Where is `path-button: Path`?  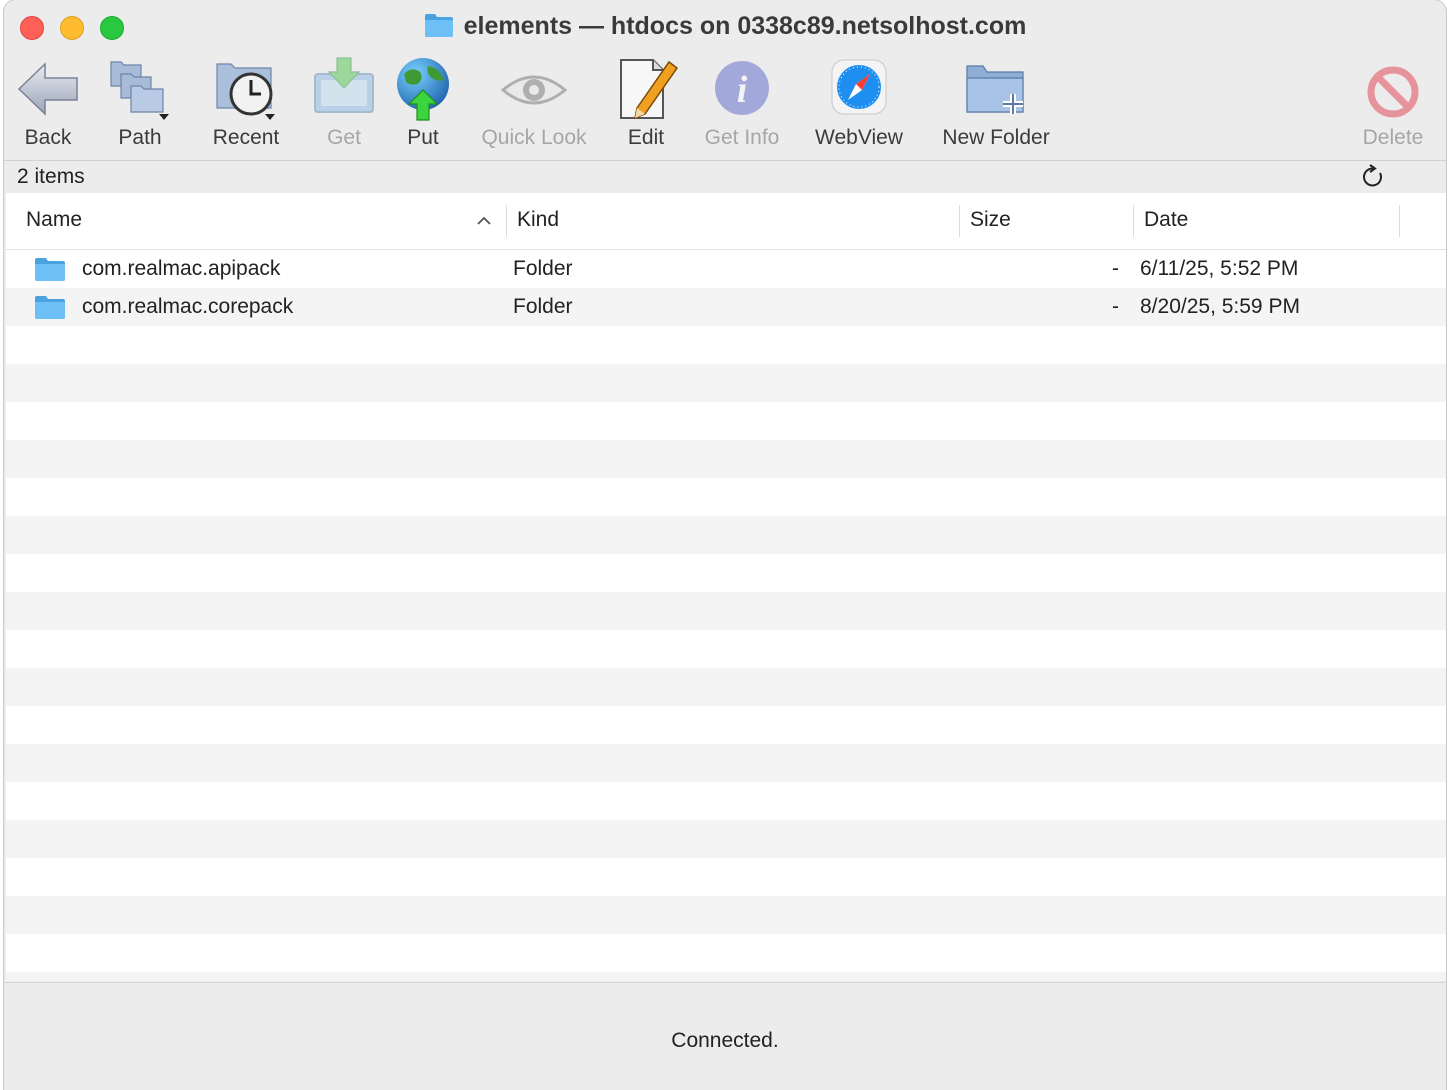
path-button: Path is located at coordinates (140, 107).